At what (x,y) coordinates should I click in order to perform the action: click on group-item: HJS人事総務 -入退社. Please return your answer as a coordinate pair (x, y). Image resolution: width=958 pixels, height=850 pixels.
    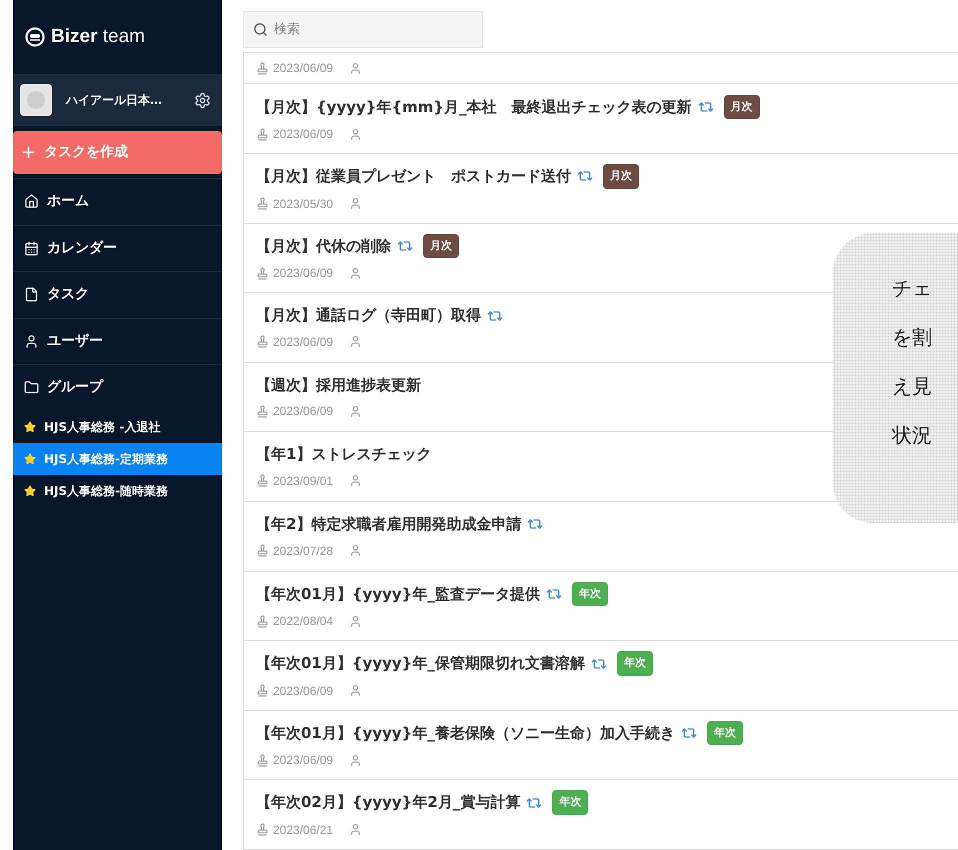
    Looking at the image, I should click on (117, 426).